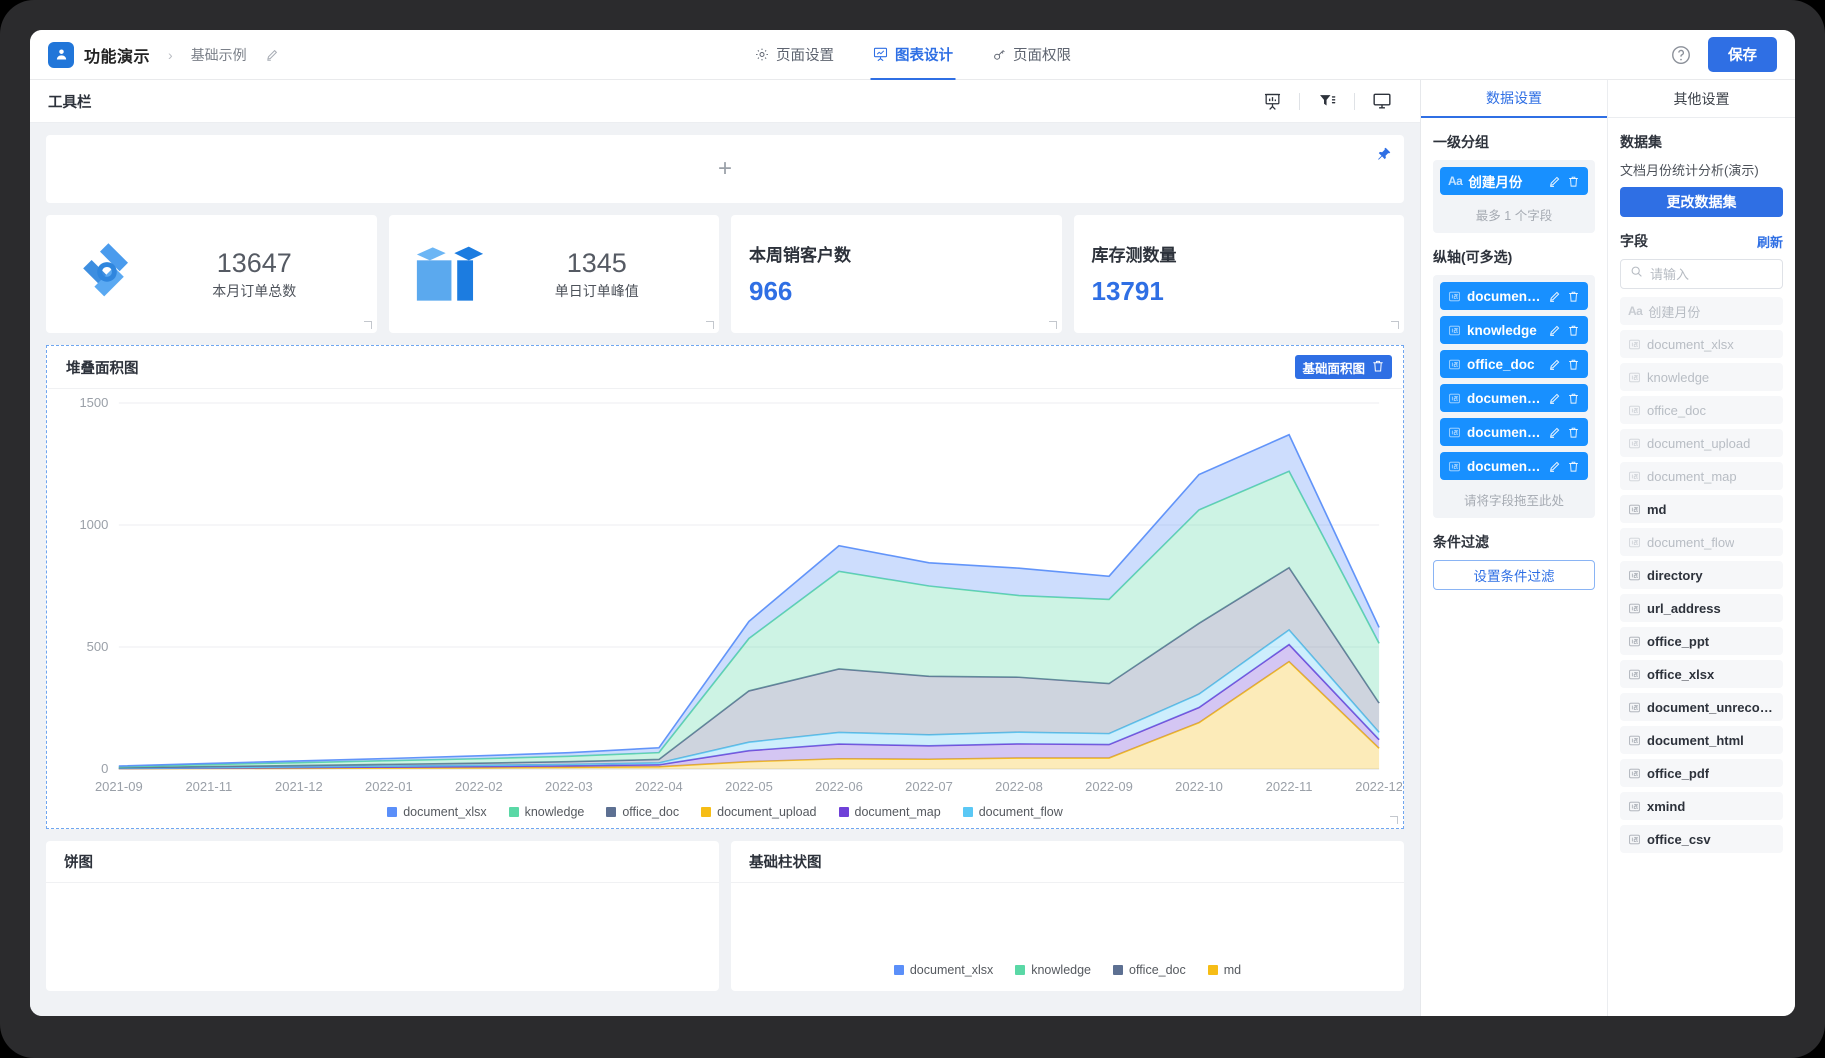 This screenshot has height=1058, width=1825. What do you see at coordinates (1770, 241) in the screenshot?
I see `refresh-fields-button: 刷新` at bounding box center [1770, 241].